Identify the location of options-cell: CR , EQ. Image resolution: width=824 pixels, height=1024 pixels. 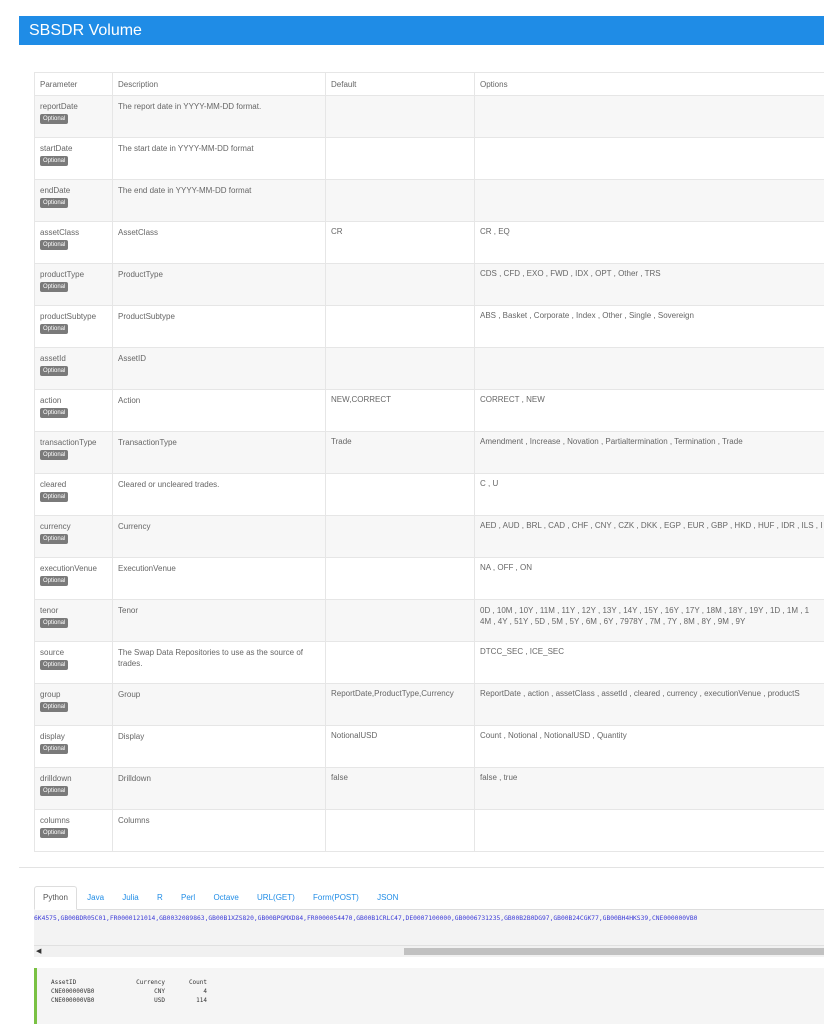
(649, 242).